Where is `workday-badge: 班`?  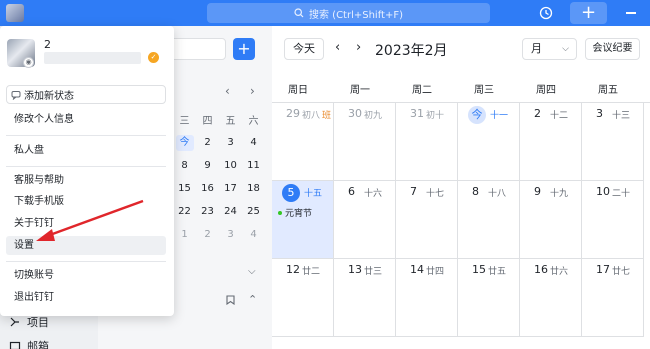
workday-badge: 班 is located at coordinates (327, 116).